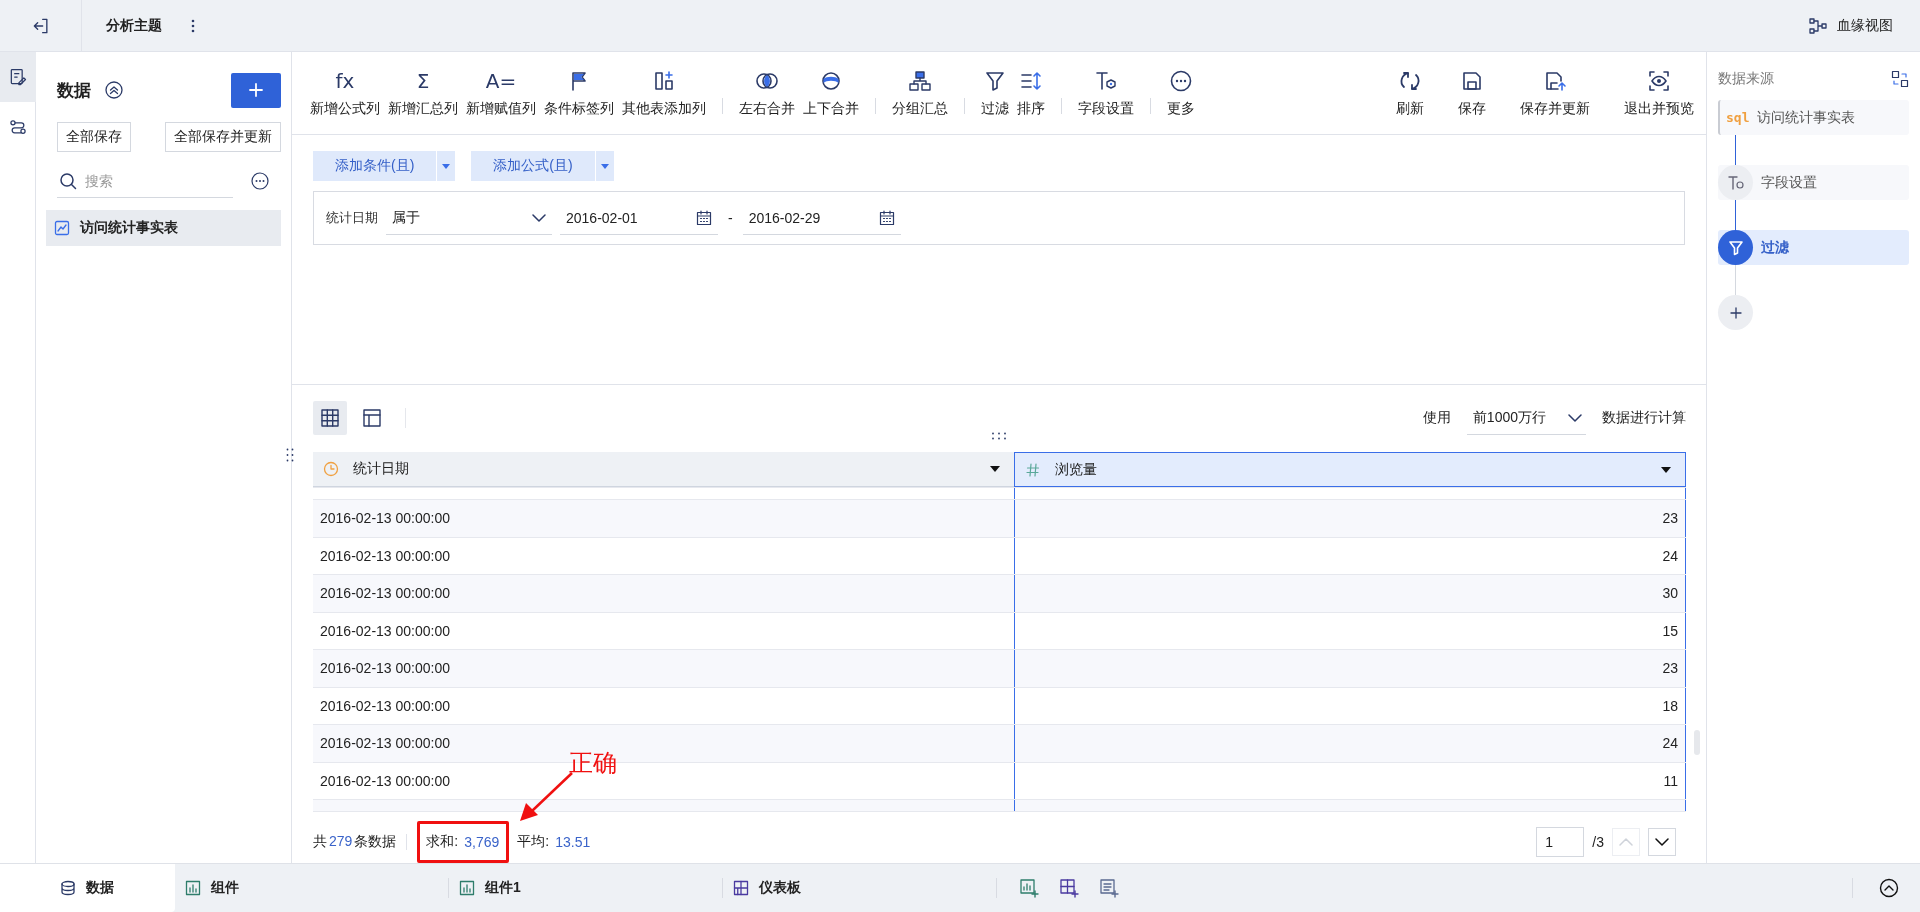 The width and height of the screenshot is (1920, 912). Describe the element at coordinates (375, 166) in the screenshot. I see `add-condition-button: 添加条件(且)` at that location.